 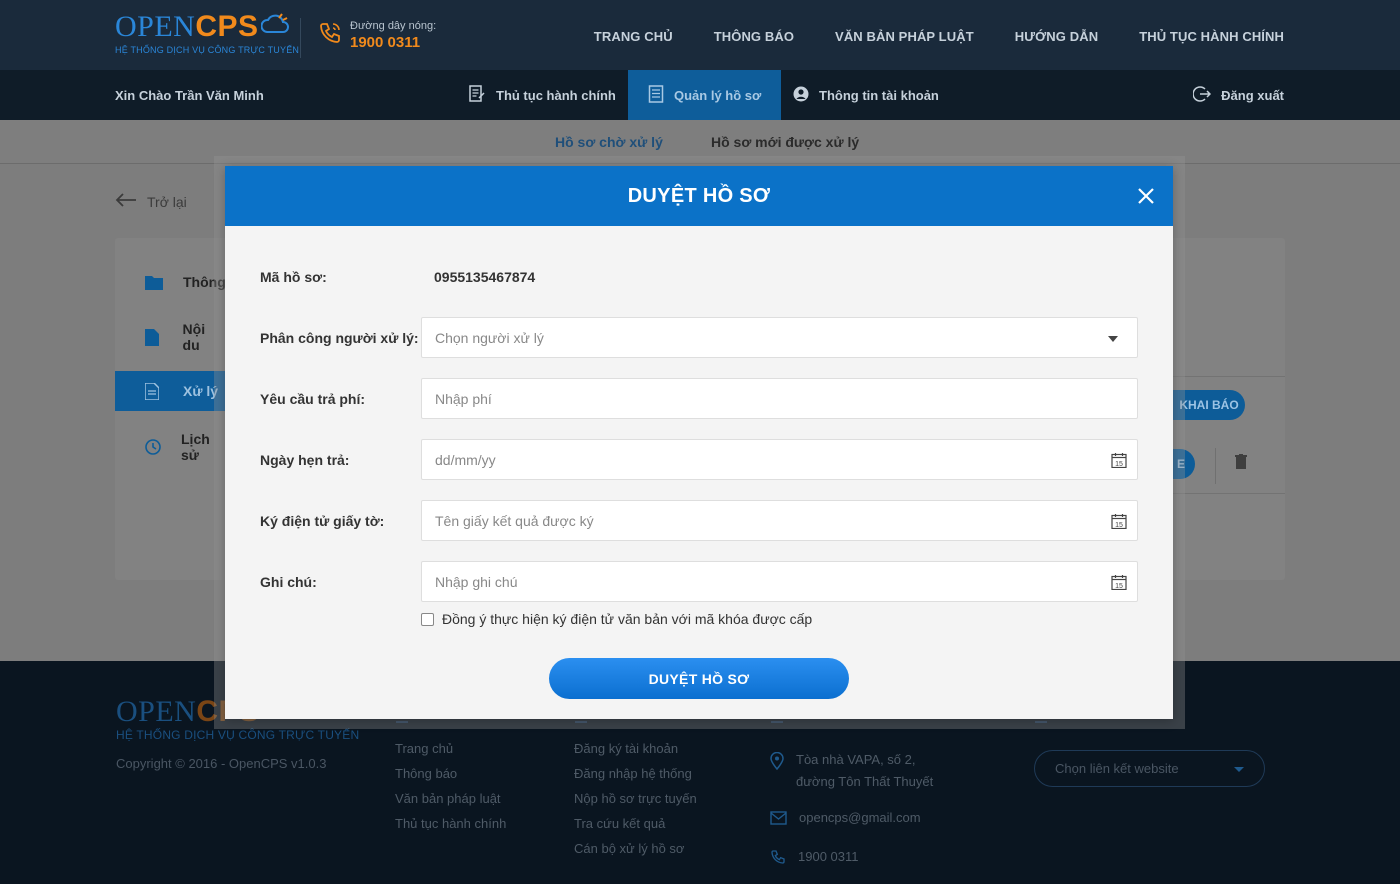 I want to click on tab-account-info: Thông tin tài khoản, so click(x=866, y=95).